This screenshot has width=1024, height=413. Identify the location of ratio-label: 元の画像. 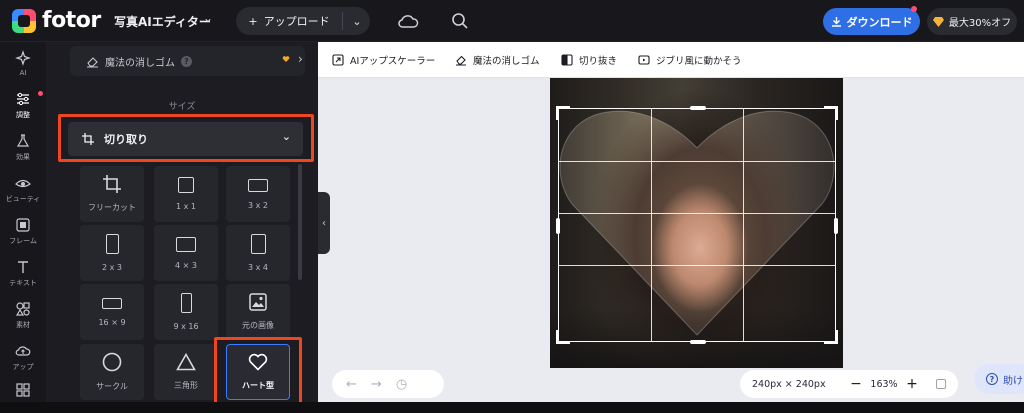
(258, 325).